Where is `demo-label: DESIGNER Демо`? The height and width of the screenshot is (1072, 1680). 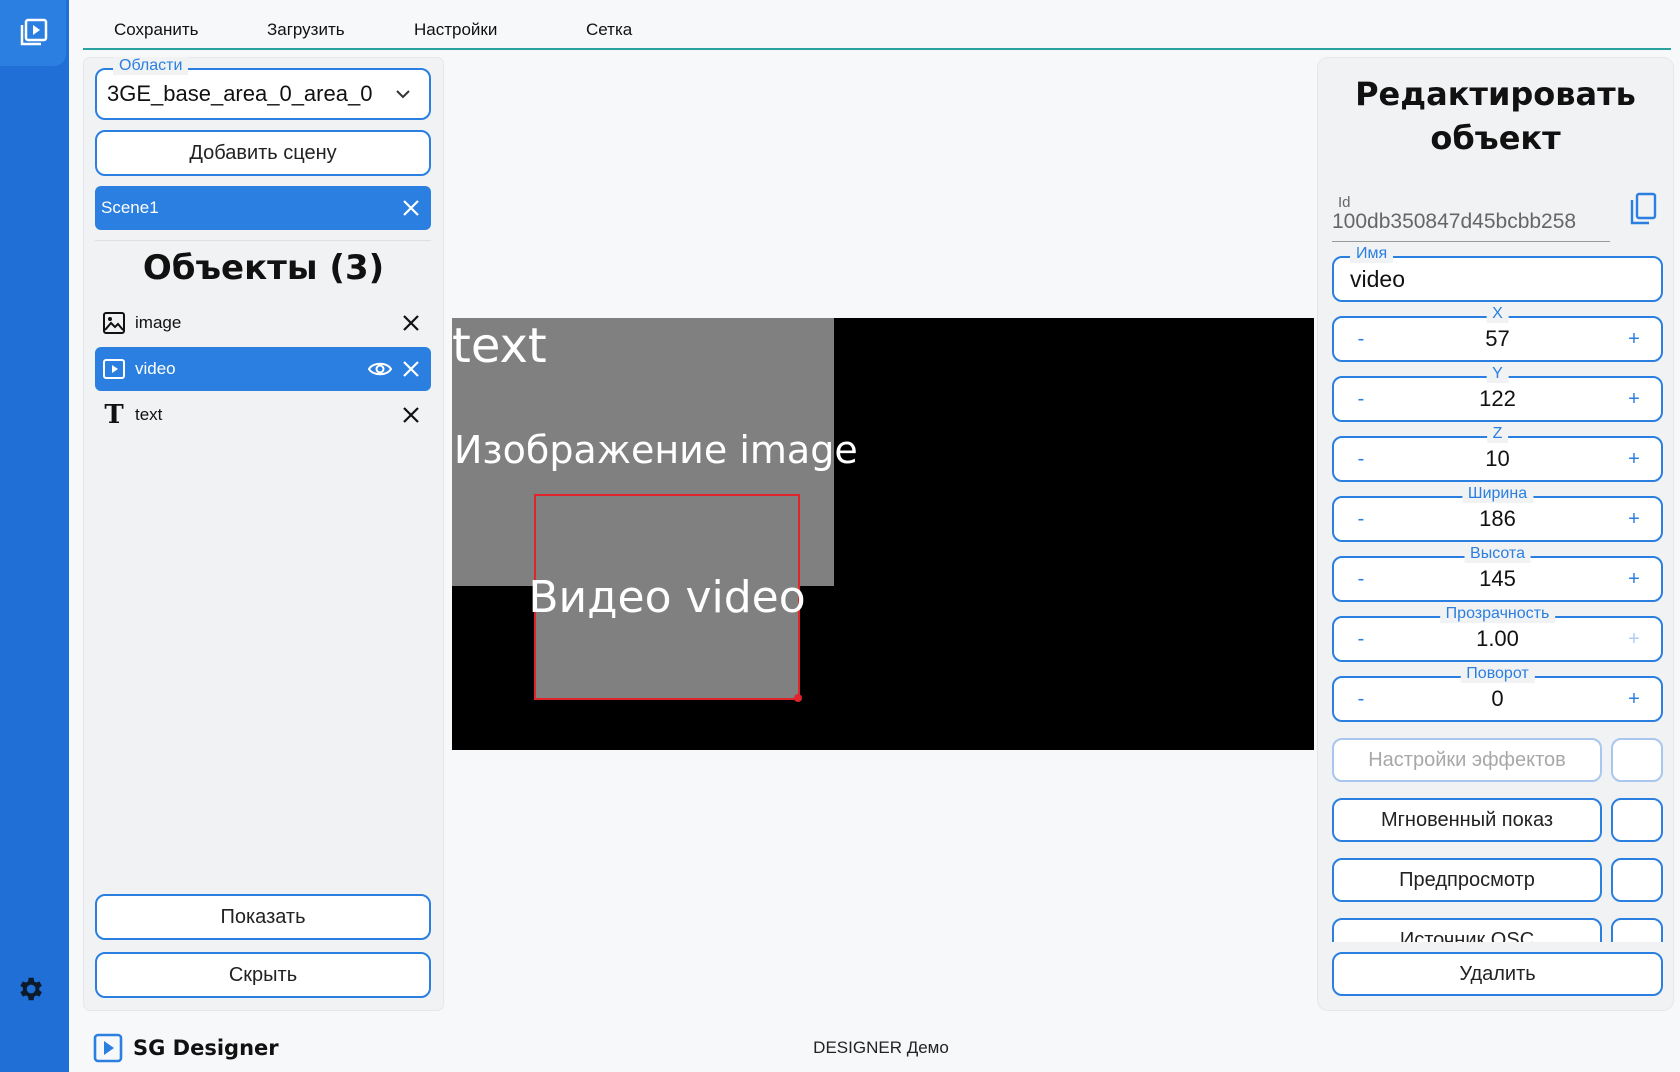 demo-label: DESIGNER Демо is located at coordinates (881, 1047).